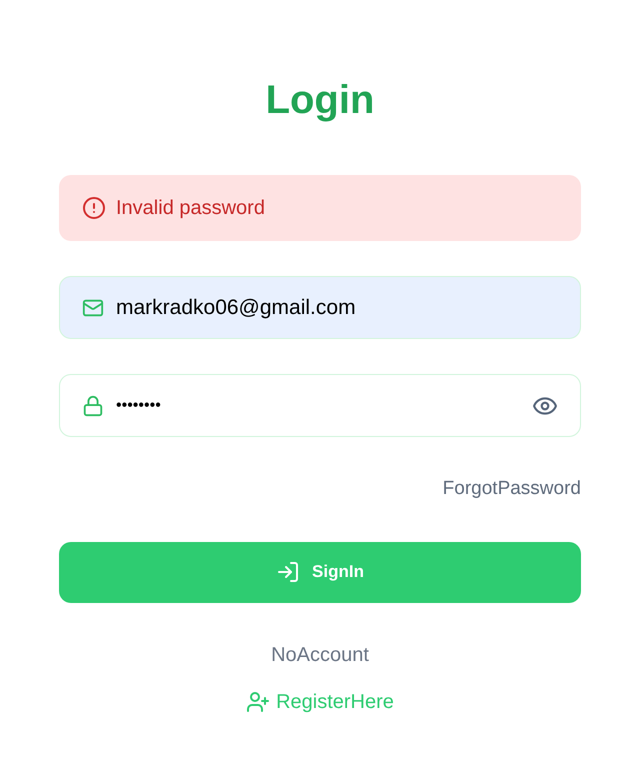  Describe the element at coordinates (190, 208) in the screenshot. I see `error-message: Invalid password` at that location.